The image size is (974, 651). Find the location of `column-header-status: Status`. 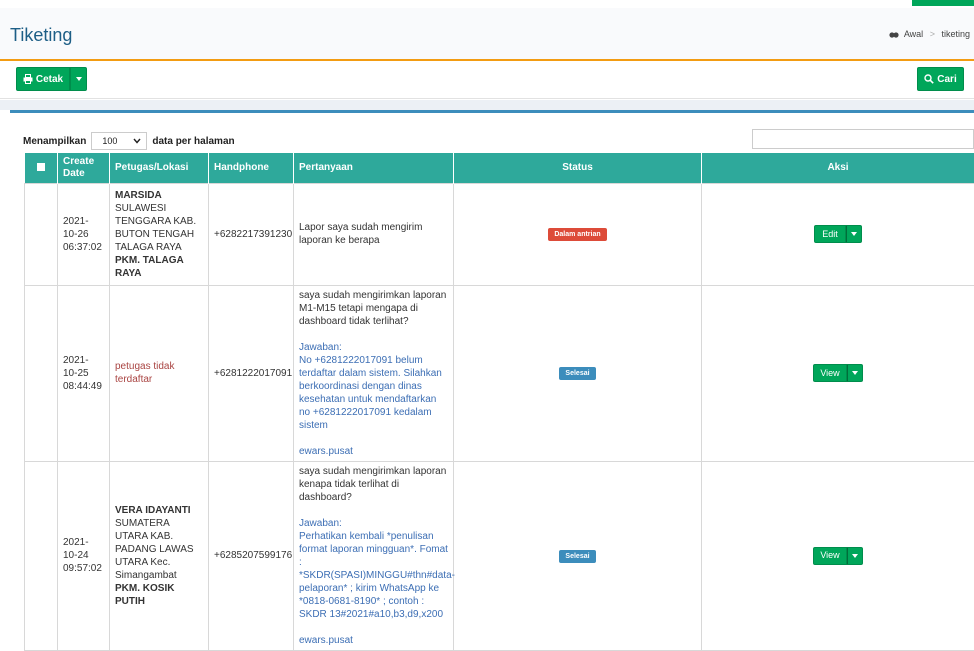

column-header-status: Status is located at coordinates (578, 168).